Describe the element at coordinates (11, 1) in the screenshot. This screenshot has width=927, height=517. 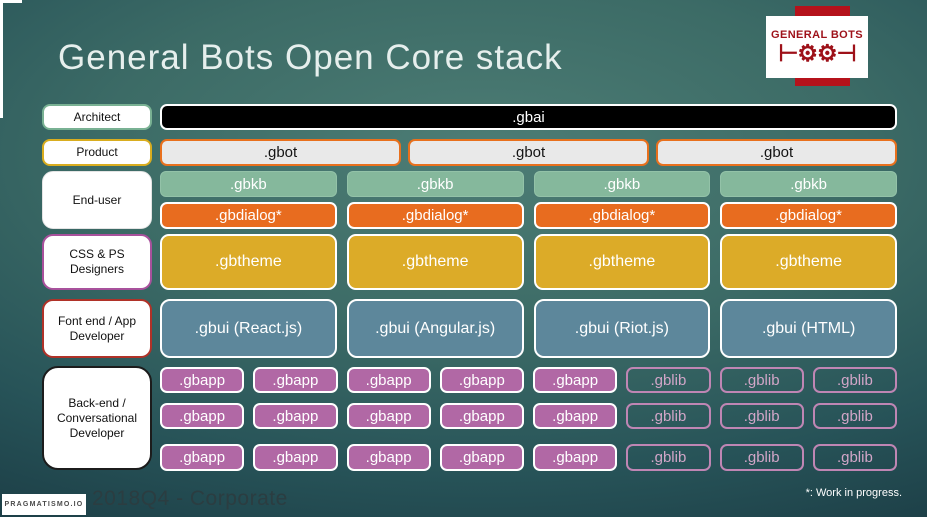
I see `slide-corner-mark-horizontal` at that location.